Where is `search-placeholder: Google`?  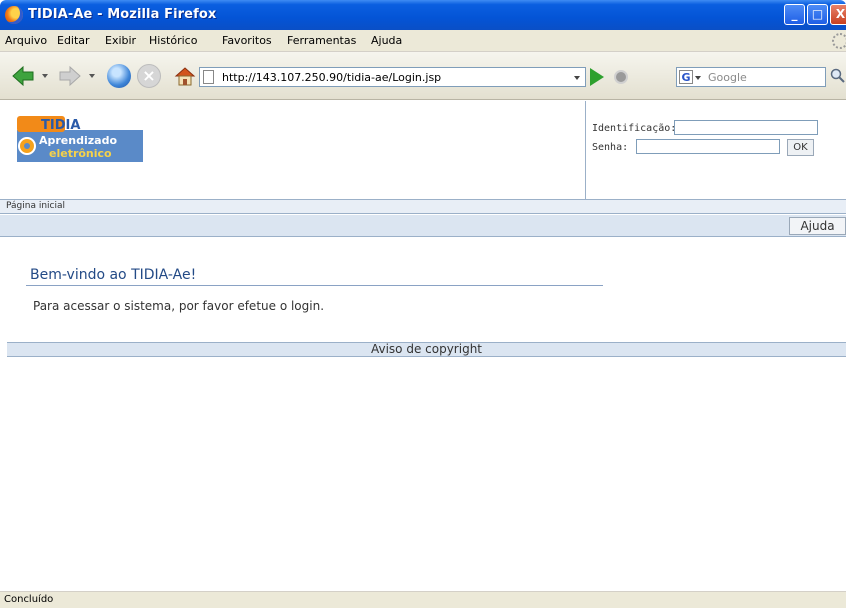
search-placeholder: Google is located at coordinates (727, 77).